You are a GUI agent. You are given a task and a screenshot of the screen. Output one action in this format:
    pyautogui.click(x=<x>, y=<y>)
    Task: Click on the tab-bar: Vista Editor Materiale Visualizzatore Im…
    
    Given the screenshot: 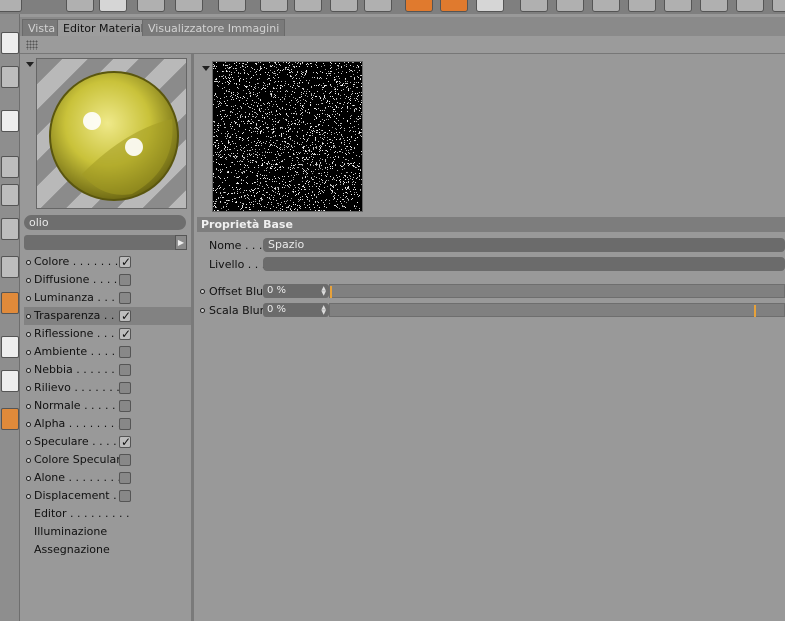 What is the action you would take?
    pyautogui.click(x=402, y=26)
    